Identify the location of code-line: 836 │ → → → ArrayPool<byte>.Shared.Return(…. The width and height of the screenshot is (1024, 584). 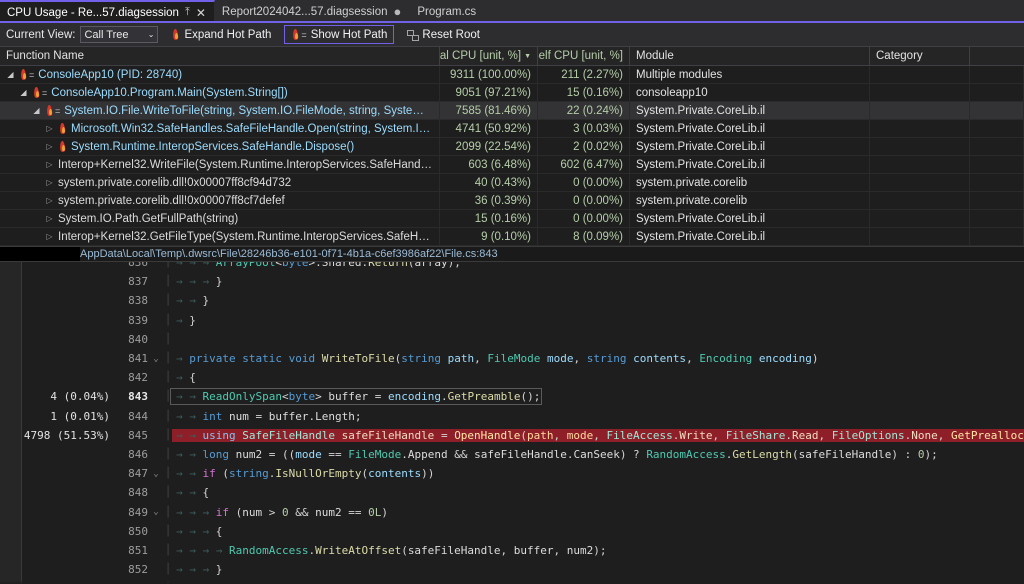
(512, 267).